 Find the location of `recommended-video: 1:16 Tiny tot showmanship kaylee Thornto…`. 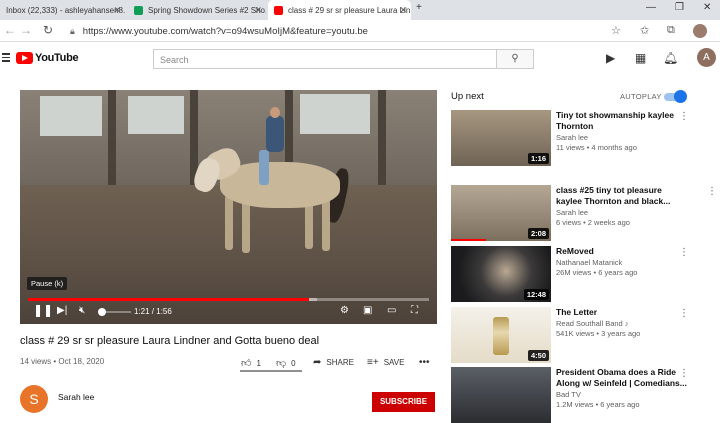

recommended-video: 1:16 Tiny tot showmanship kaylee Thornto… is located at coordinates (583, 138).